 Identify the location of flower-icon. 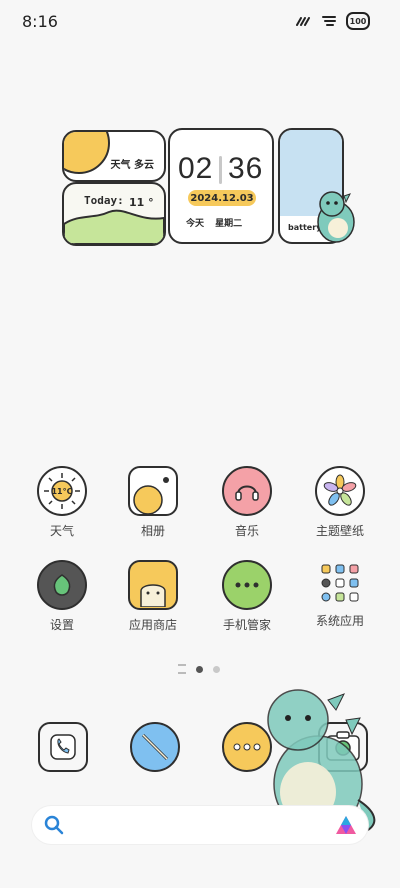
(340, 491).